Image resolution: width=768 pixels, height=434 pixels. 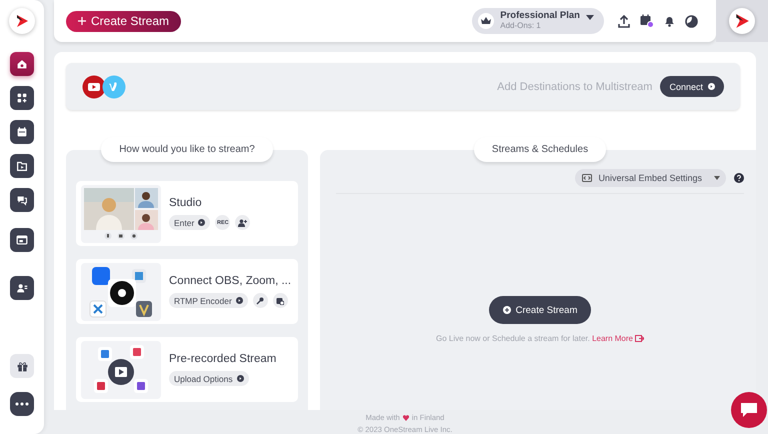 I want to click on add-user-button, so click(x=242, y=222).